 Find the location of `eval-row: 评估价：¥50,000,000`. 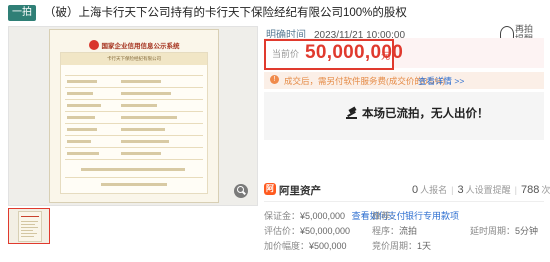

eval-row: 评估价：¥50,000,000 is located at coordinates (307, 230).